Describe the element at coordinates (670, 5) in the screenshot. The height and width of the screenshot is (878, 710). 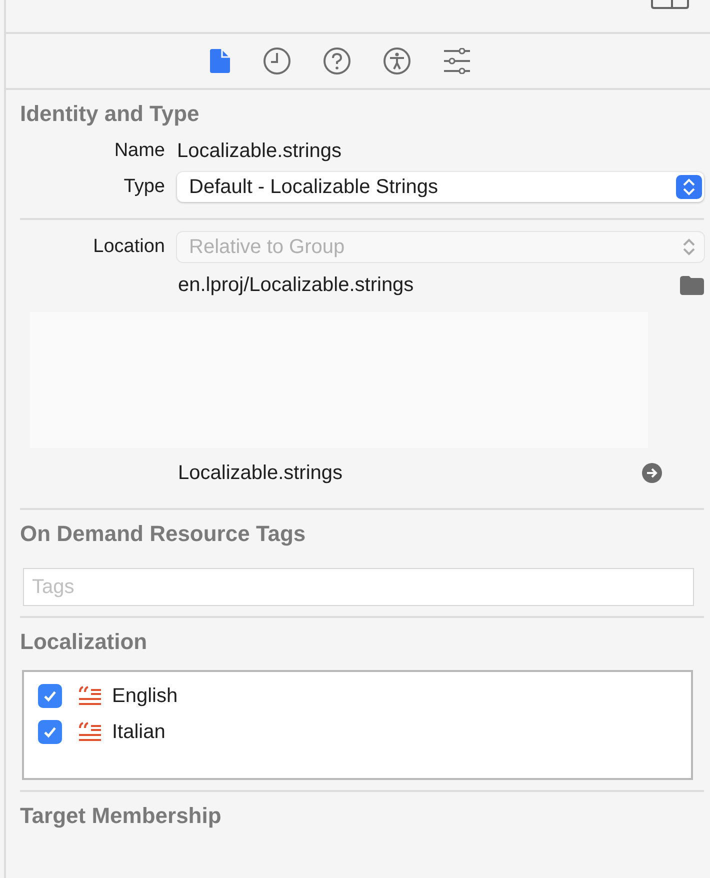
I see `panel-toggle-icon` at that location.